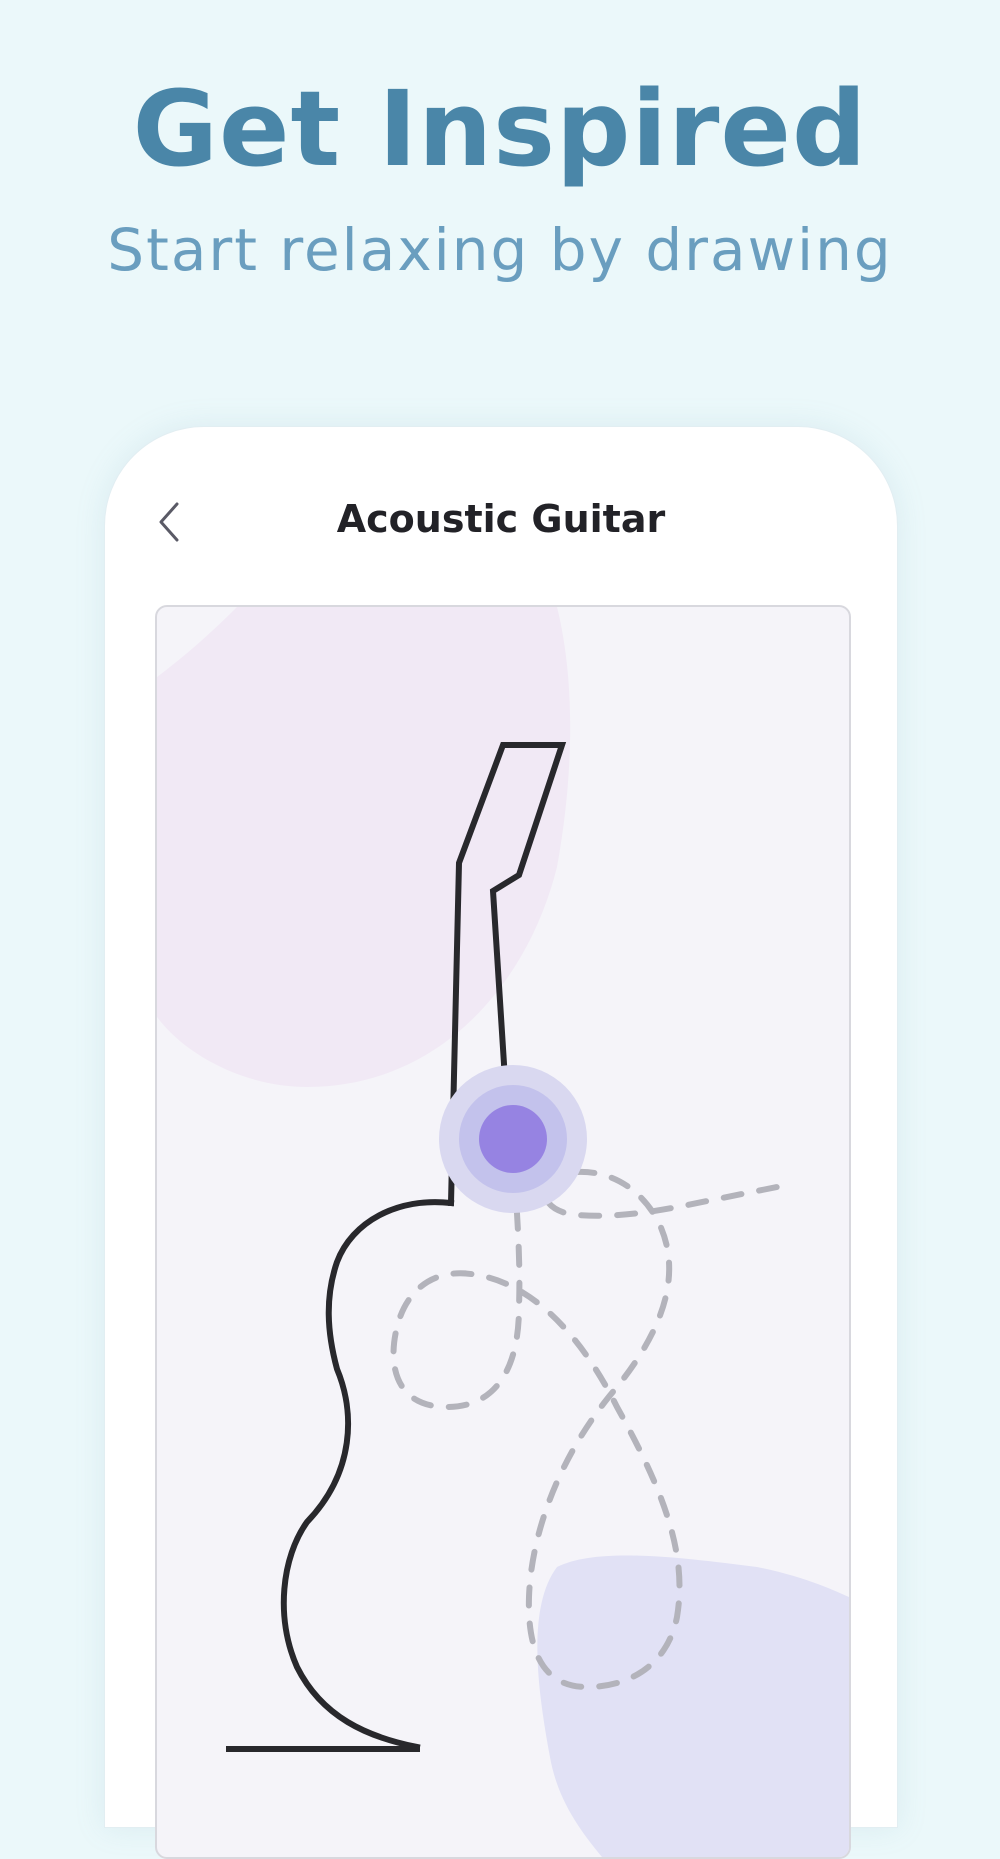 This screenshot has height=1859, width=1000. I want to click on subheadline: Start relaxing by drawing, so click(500, 250).